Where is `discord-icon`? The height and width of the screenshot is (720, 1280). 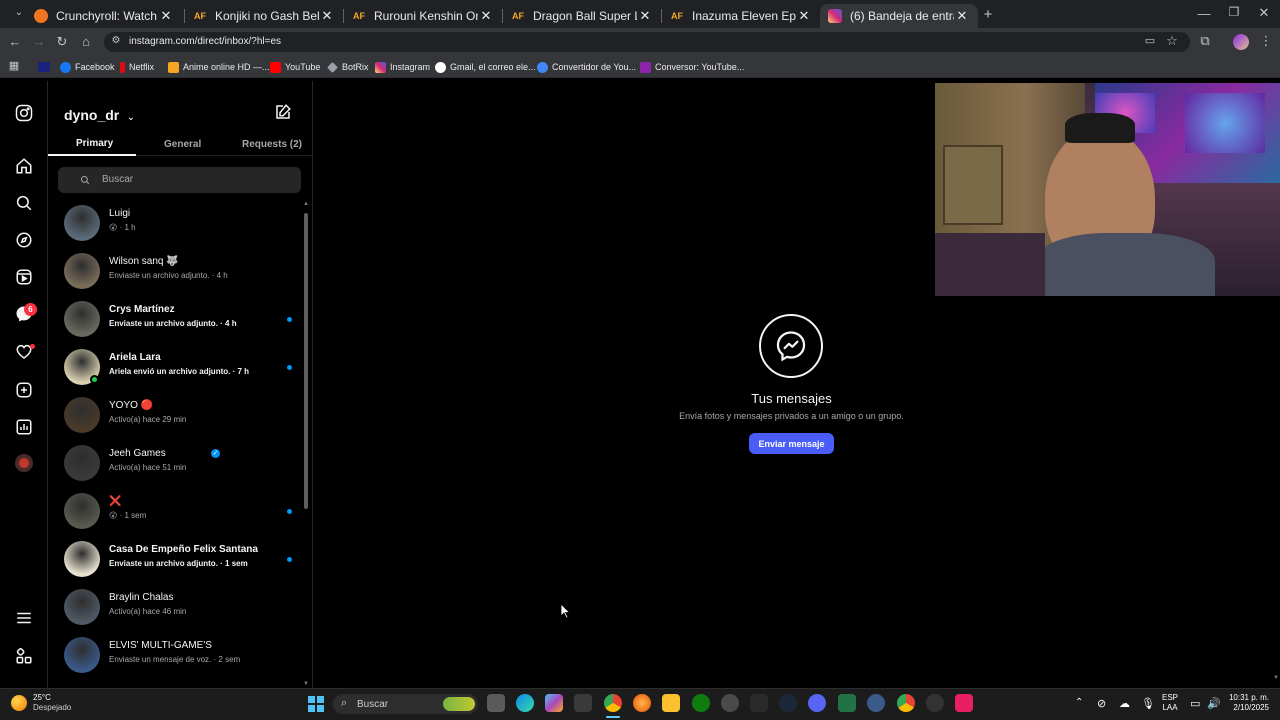 discord-icon is located at coordinates (817, 703).